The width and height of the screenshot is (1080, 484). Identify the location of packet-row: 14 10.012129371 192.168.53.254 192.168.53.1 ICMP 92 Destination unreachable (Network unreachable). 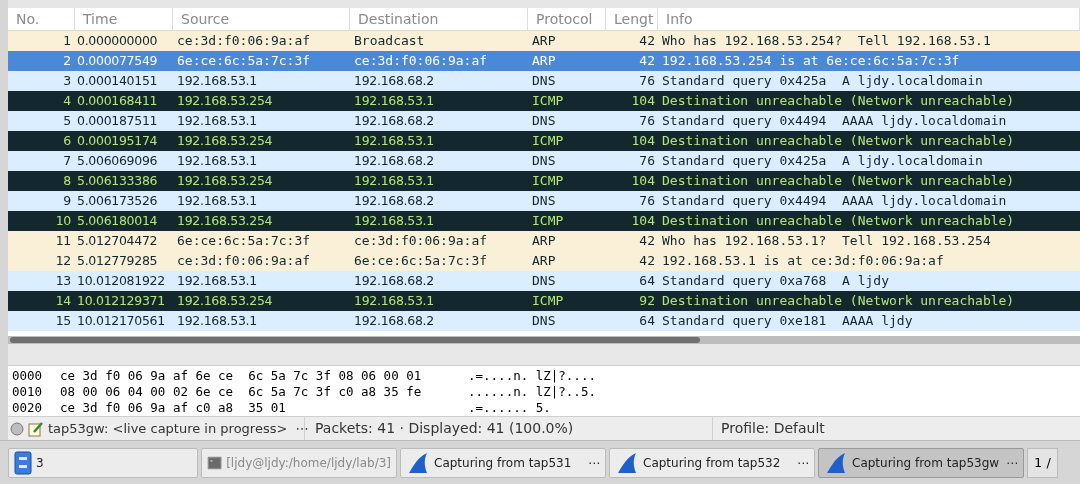
(544, 301).